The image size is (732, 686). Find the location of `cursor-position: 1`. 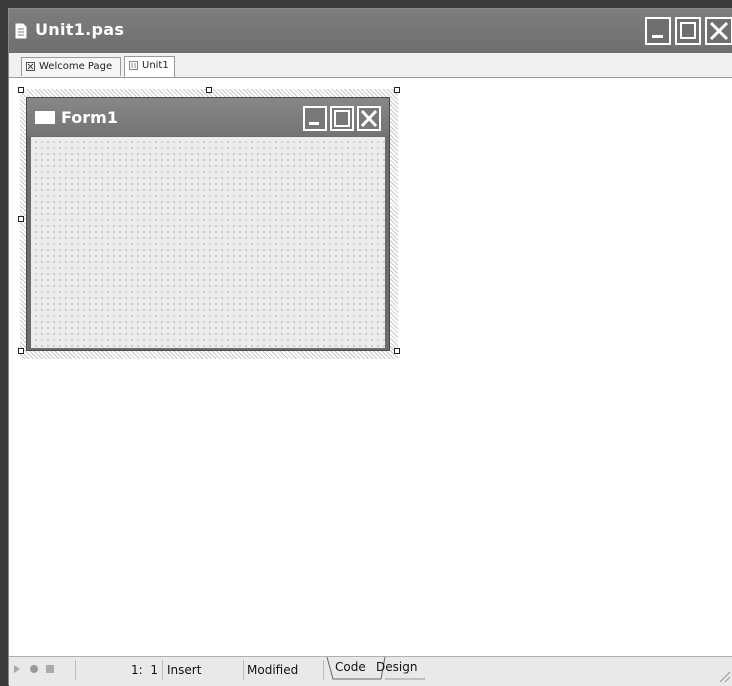

cursor-position: 1 is located at coordinates (120, 670).